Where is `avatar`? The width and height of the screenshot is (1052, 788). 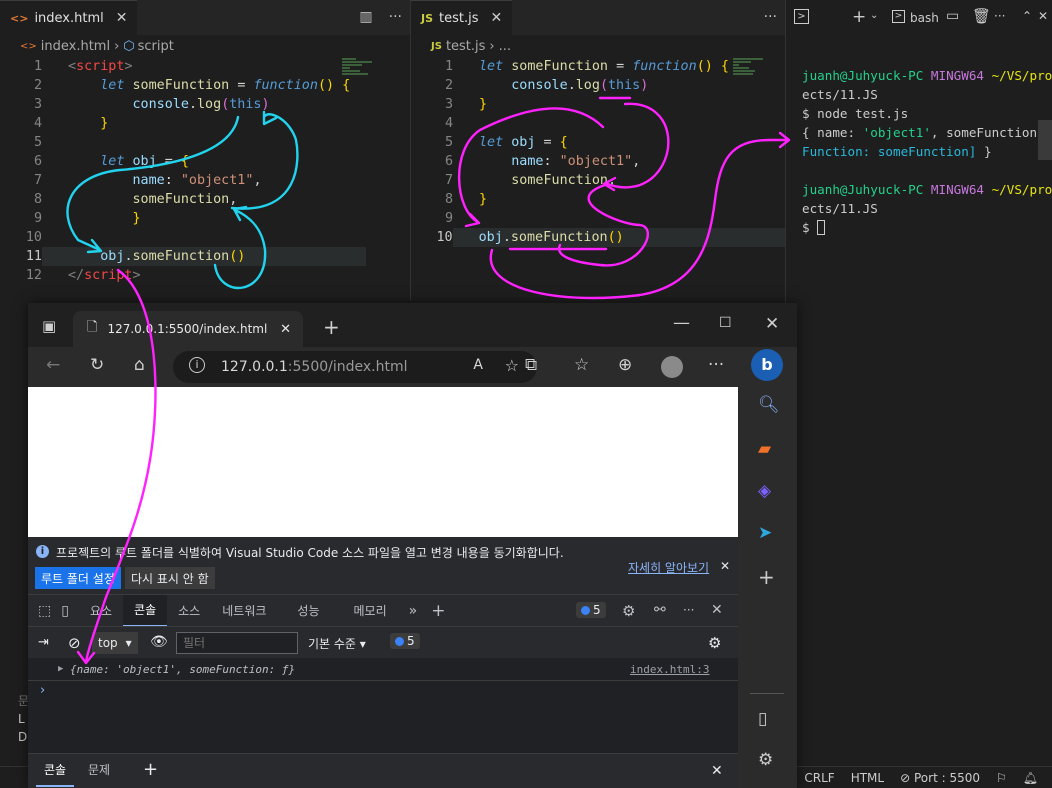 avatar is located at coordinates (672, 367).